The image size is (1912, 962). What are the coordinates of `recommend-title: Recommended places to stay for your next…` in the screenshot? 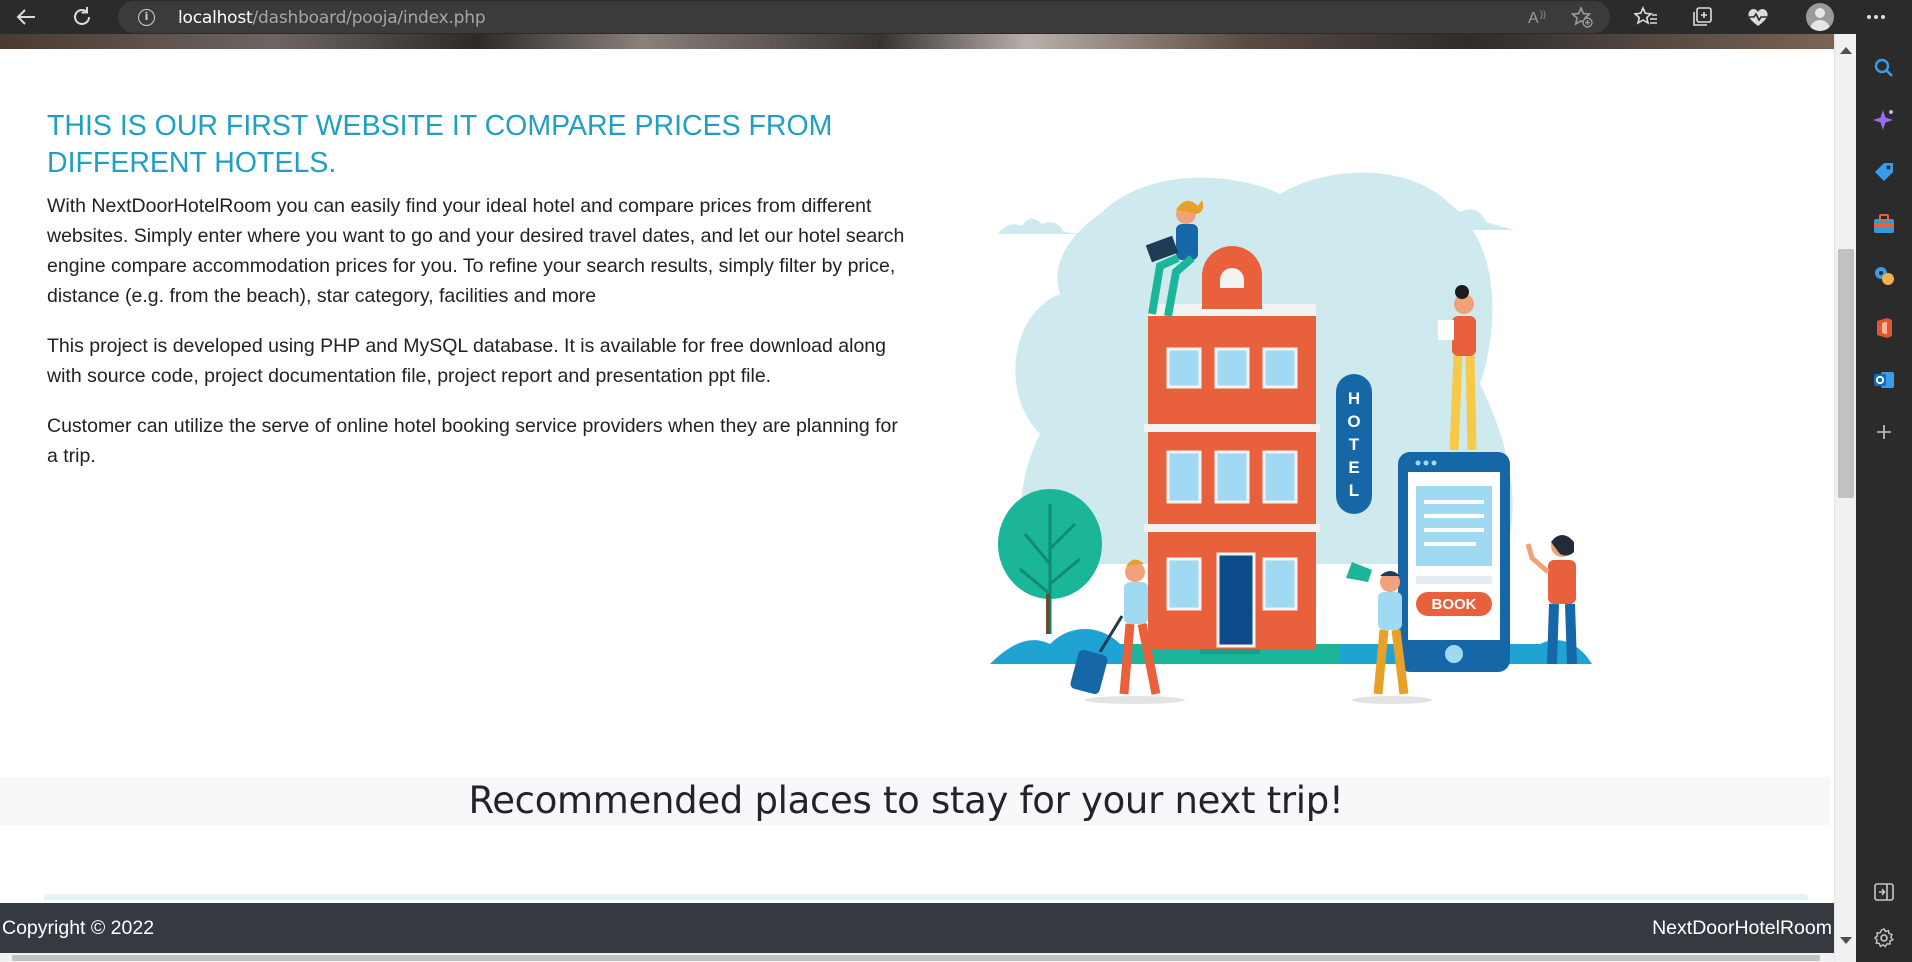 It's located at (906, 800).